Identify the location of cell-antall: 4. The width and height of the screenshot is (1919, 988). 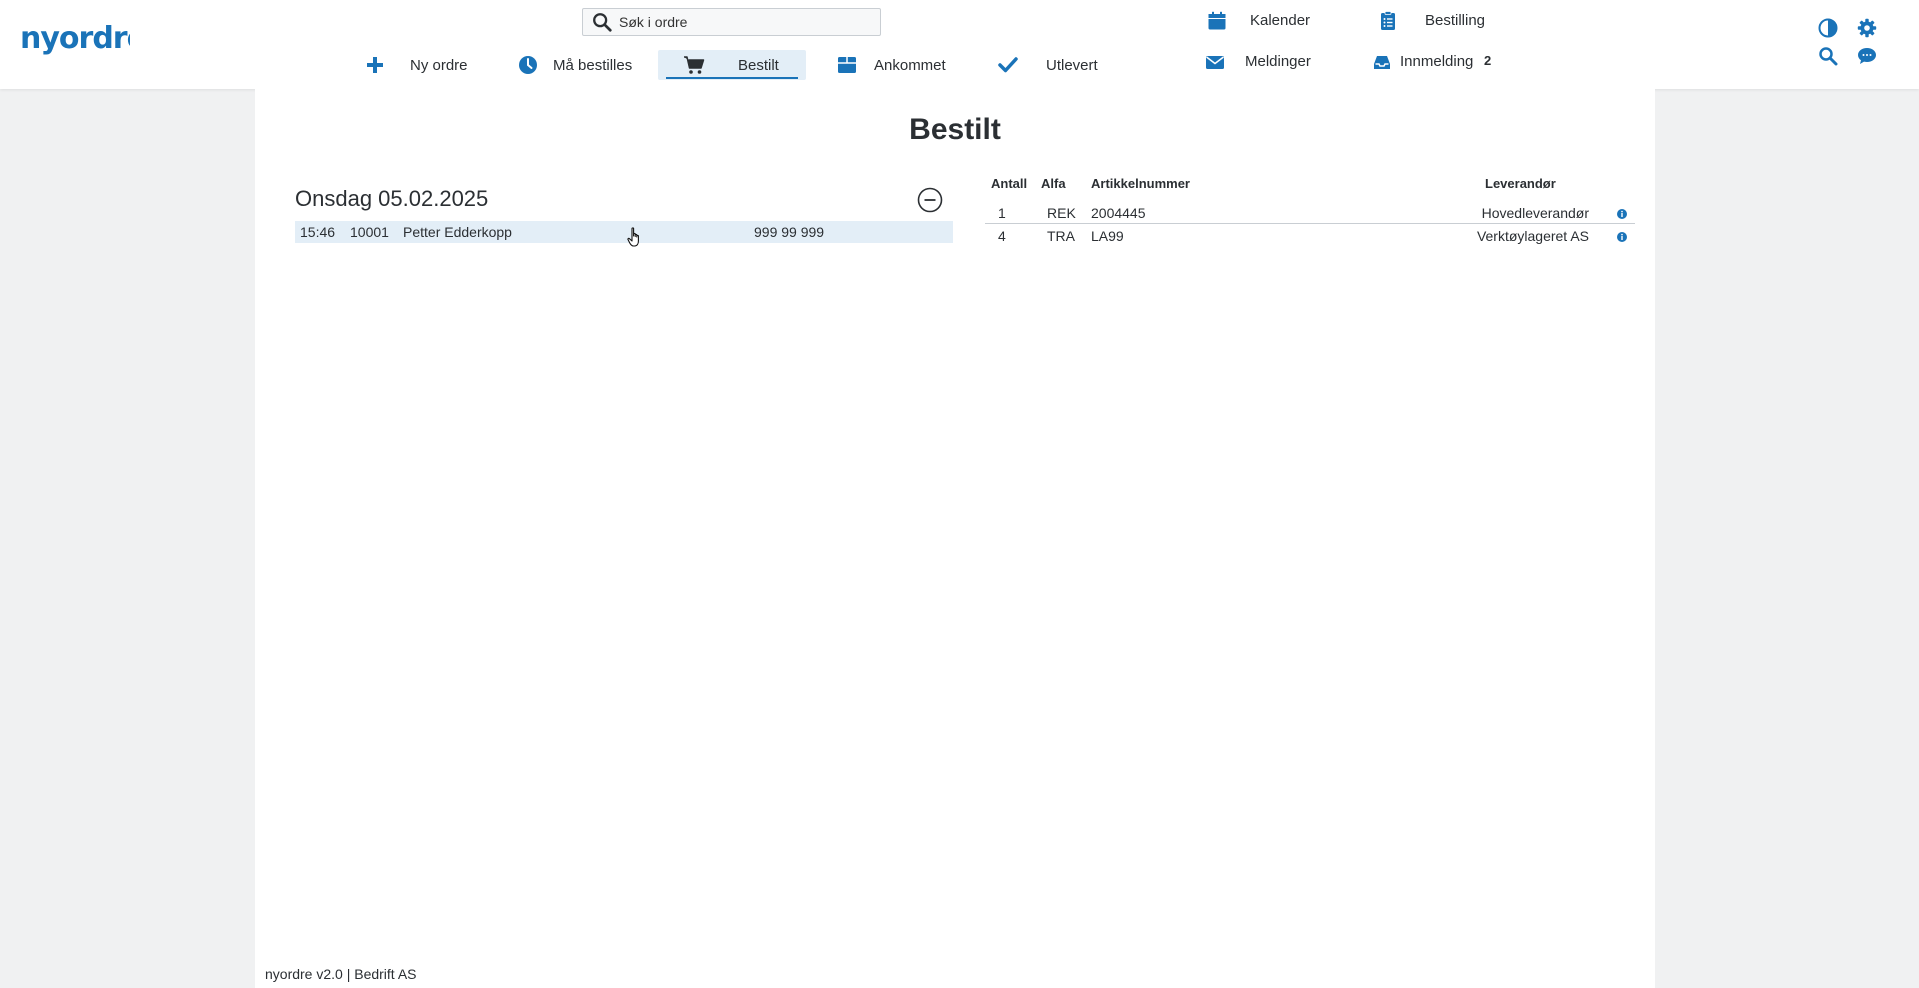
(1002, 236).